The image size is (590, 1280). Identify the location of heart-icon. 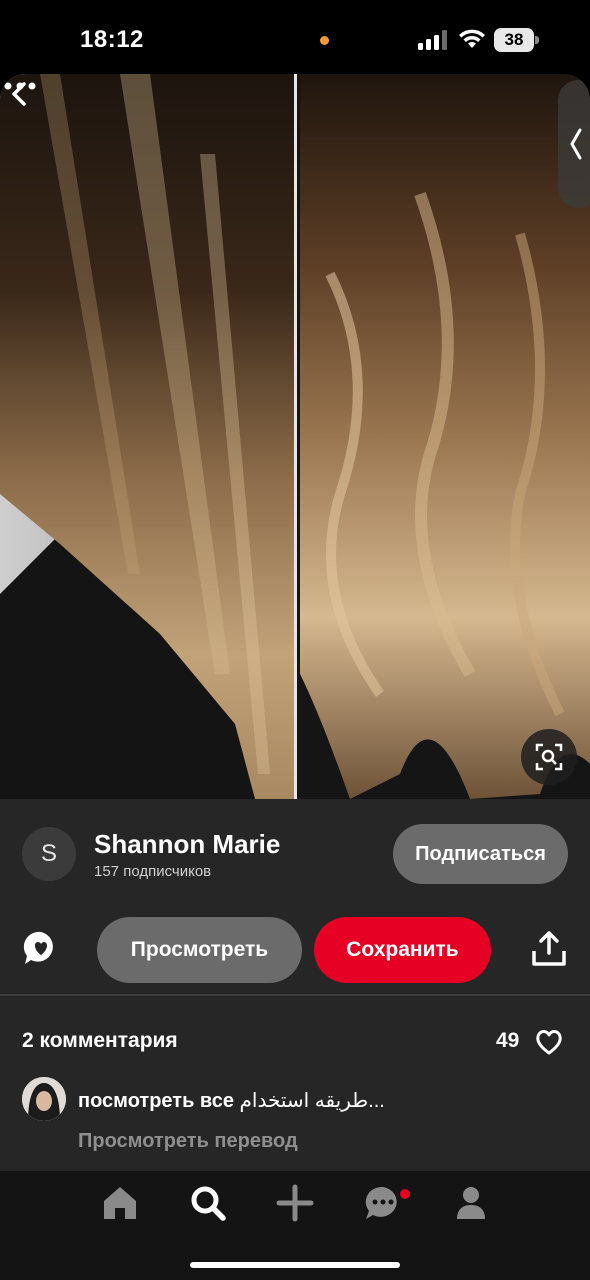
(549, 1042).